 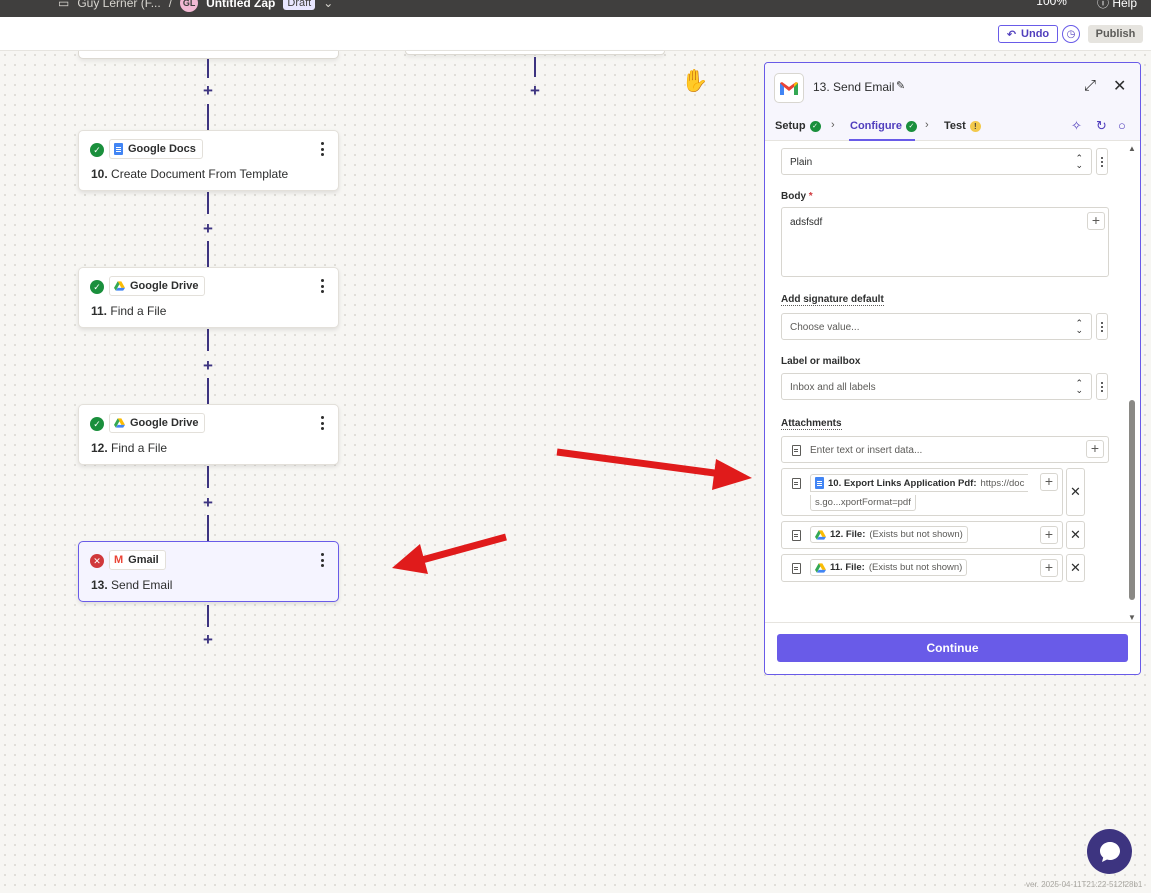 I want to click on status-badge: Draft, so click(x=299, y=5).